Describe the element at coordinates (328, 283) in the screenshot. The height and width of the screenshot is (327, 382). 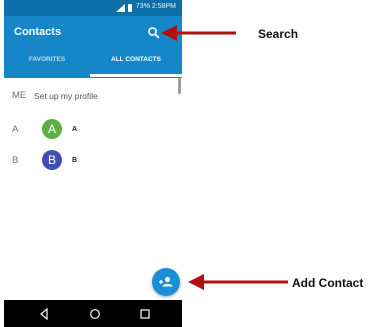
I see `add-contact-callout-label: Add Contact` at that location.